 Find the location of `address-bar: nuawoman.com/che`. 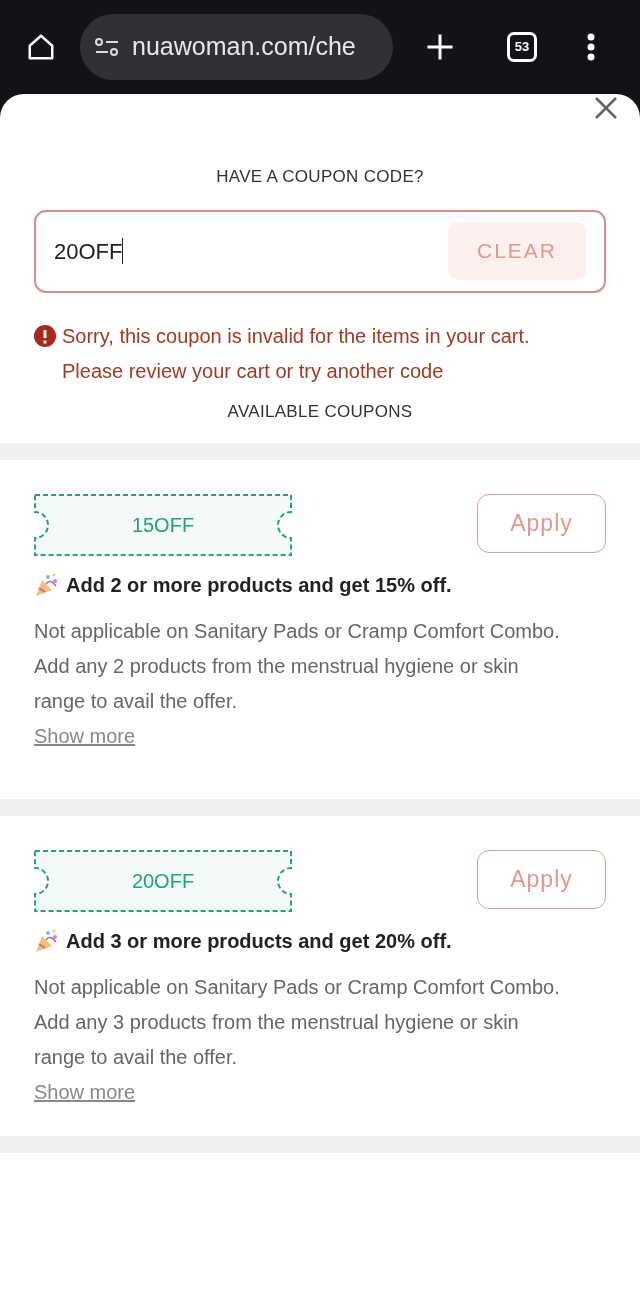

address-bar: nuawoman.com/che is located at coordinates (236, 47).